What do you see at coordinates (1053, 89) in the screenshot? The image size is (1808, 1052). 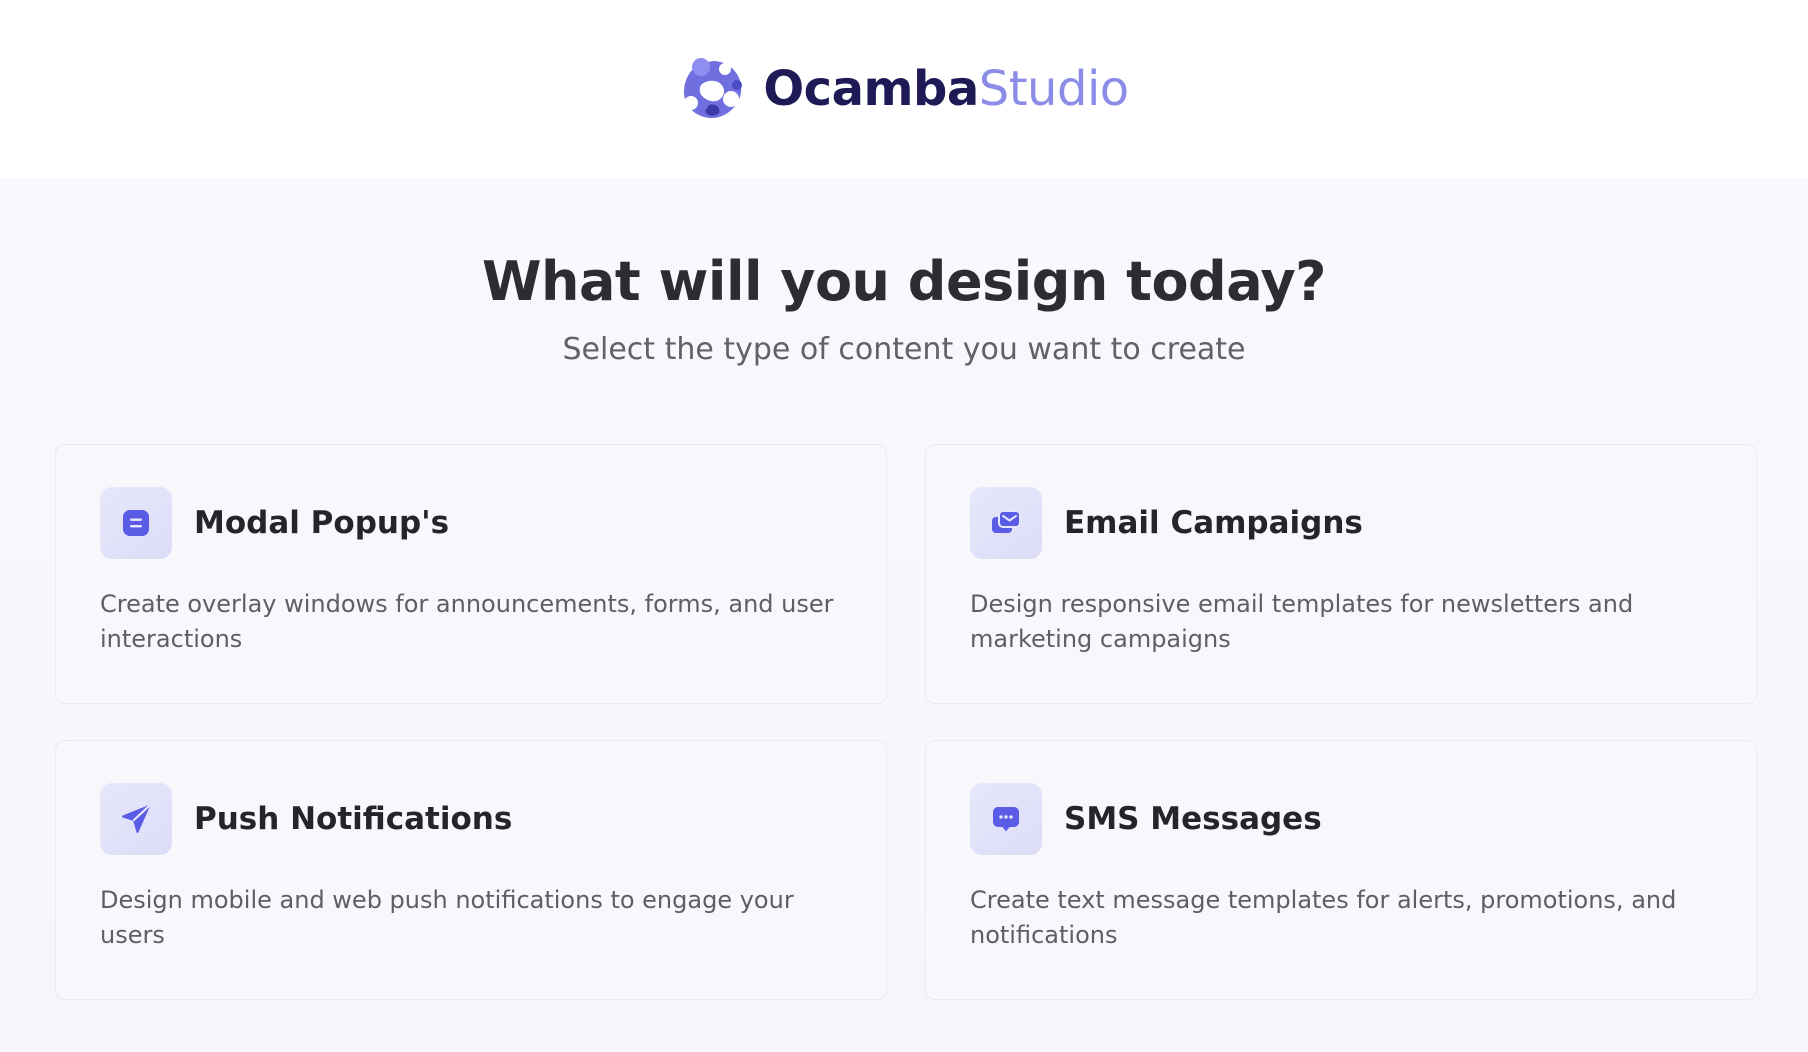 I see `brand-name-secondary: Studio` at bounding box center [1053, 89].